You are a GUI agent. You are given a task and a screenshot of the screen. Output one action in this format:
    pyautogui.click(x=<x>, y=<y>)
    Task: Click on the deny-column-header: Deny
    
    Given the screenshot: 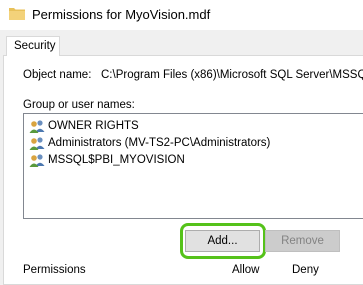 What is the action you would take?
    pyautogui.click(x=305, y=270)
    